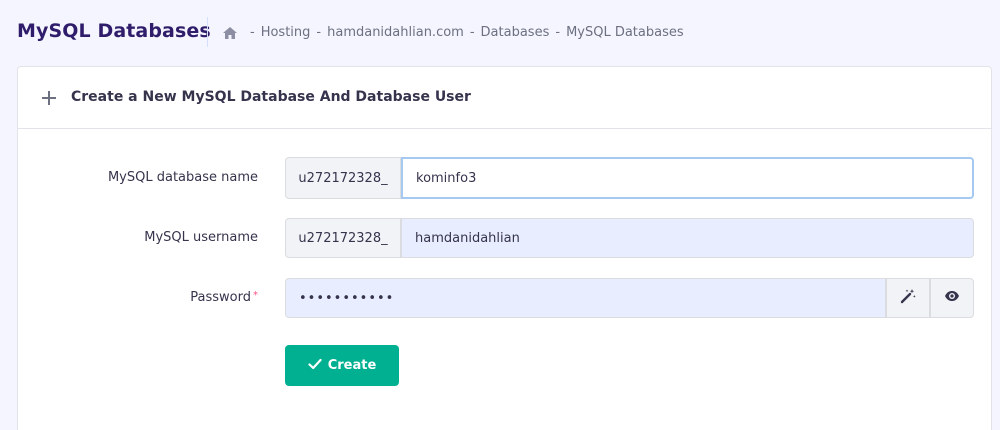  I want to click on password-label: Password *, so click(138, 297).